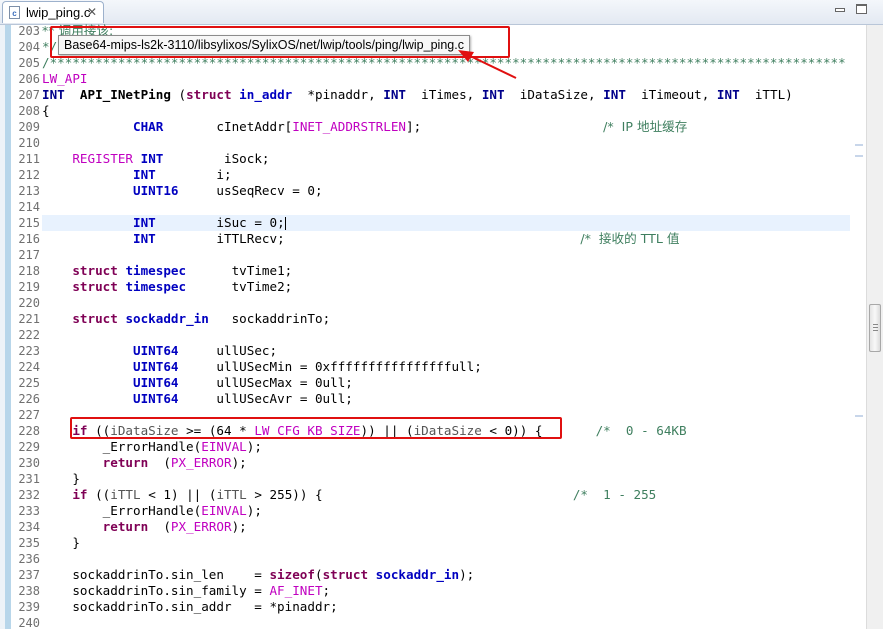 The image size is (883, 631). What do you see at coordinates (446, 607) in the screenshot?
I see `code-line: sockaddrinTo.sin_addr = *pinaddr;` at bounding box center [446, 607].